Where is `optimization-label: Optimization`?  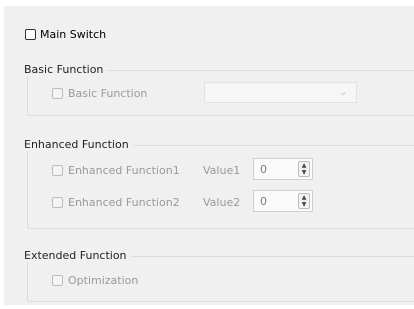
optimization-label: Optimization is located at coordinates (103, 280).